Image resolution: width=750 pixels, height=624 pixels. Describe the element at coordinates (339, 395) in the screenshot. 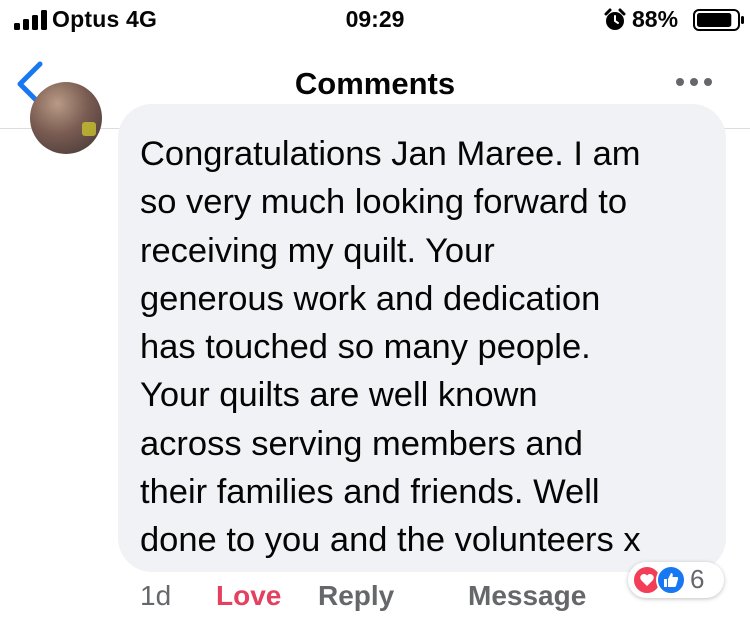

I see `comment-line: Your quilts are well known` at that location.